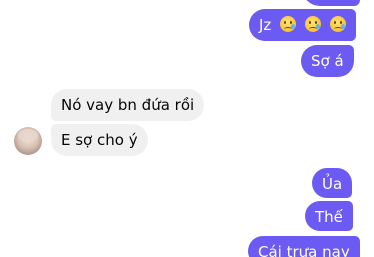  What do you see at coordinates (304, 250) in the screenshot?
I see `message-text: Cái trưa nay` at bounding box center [304, 250].